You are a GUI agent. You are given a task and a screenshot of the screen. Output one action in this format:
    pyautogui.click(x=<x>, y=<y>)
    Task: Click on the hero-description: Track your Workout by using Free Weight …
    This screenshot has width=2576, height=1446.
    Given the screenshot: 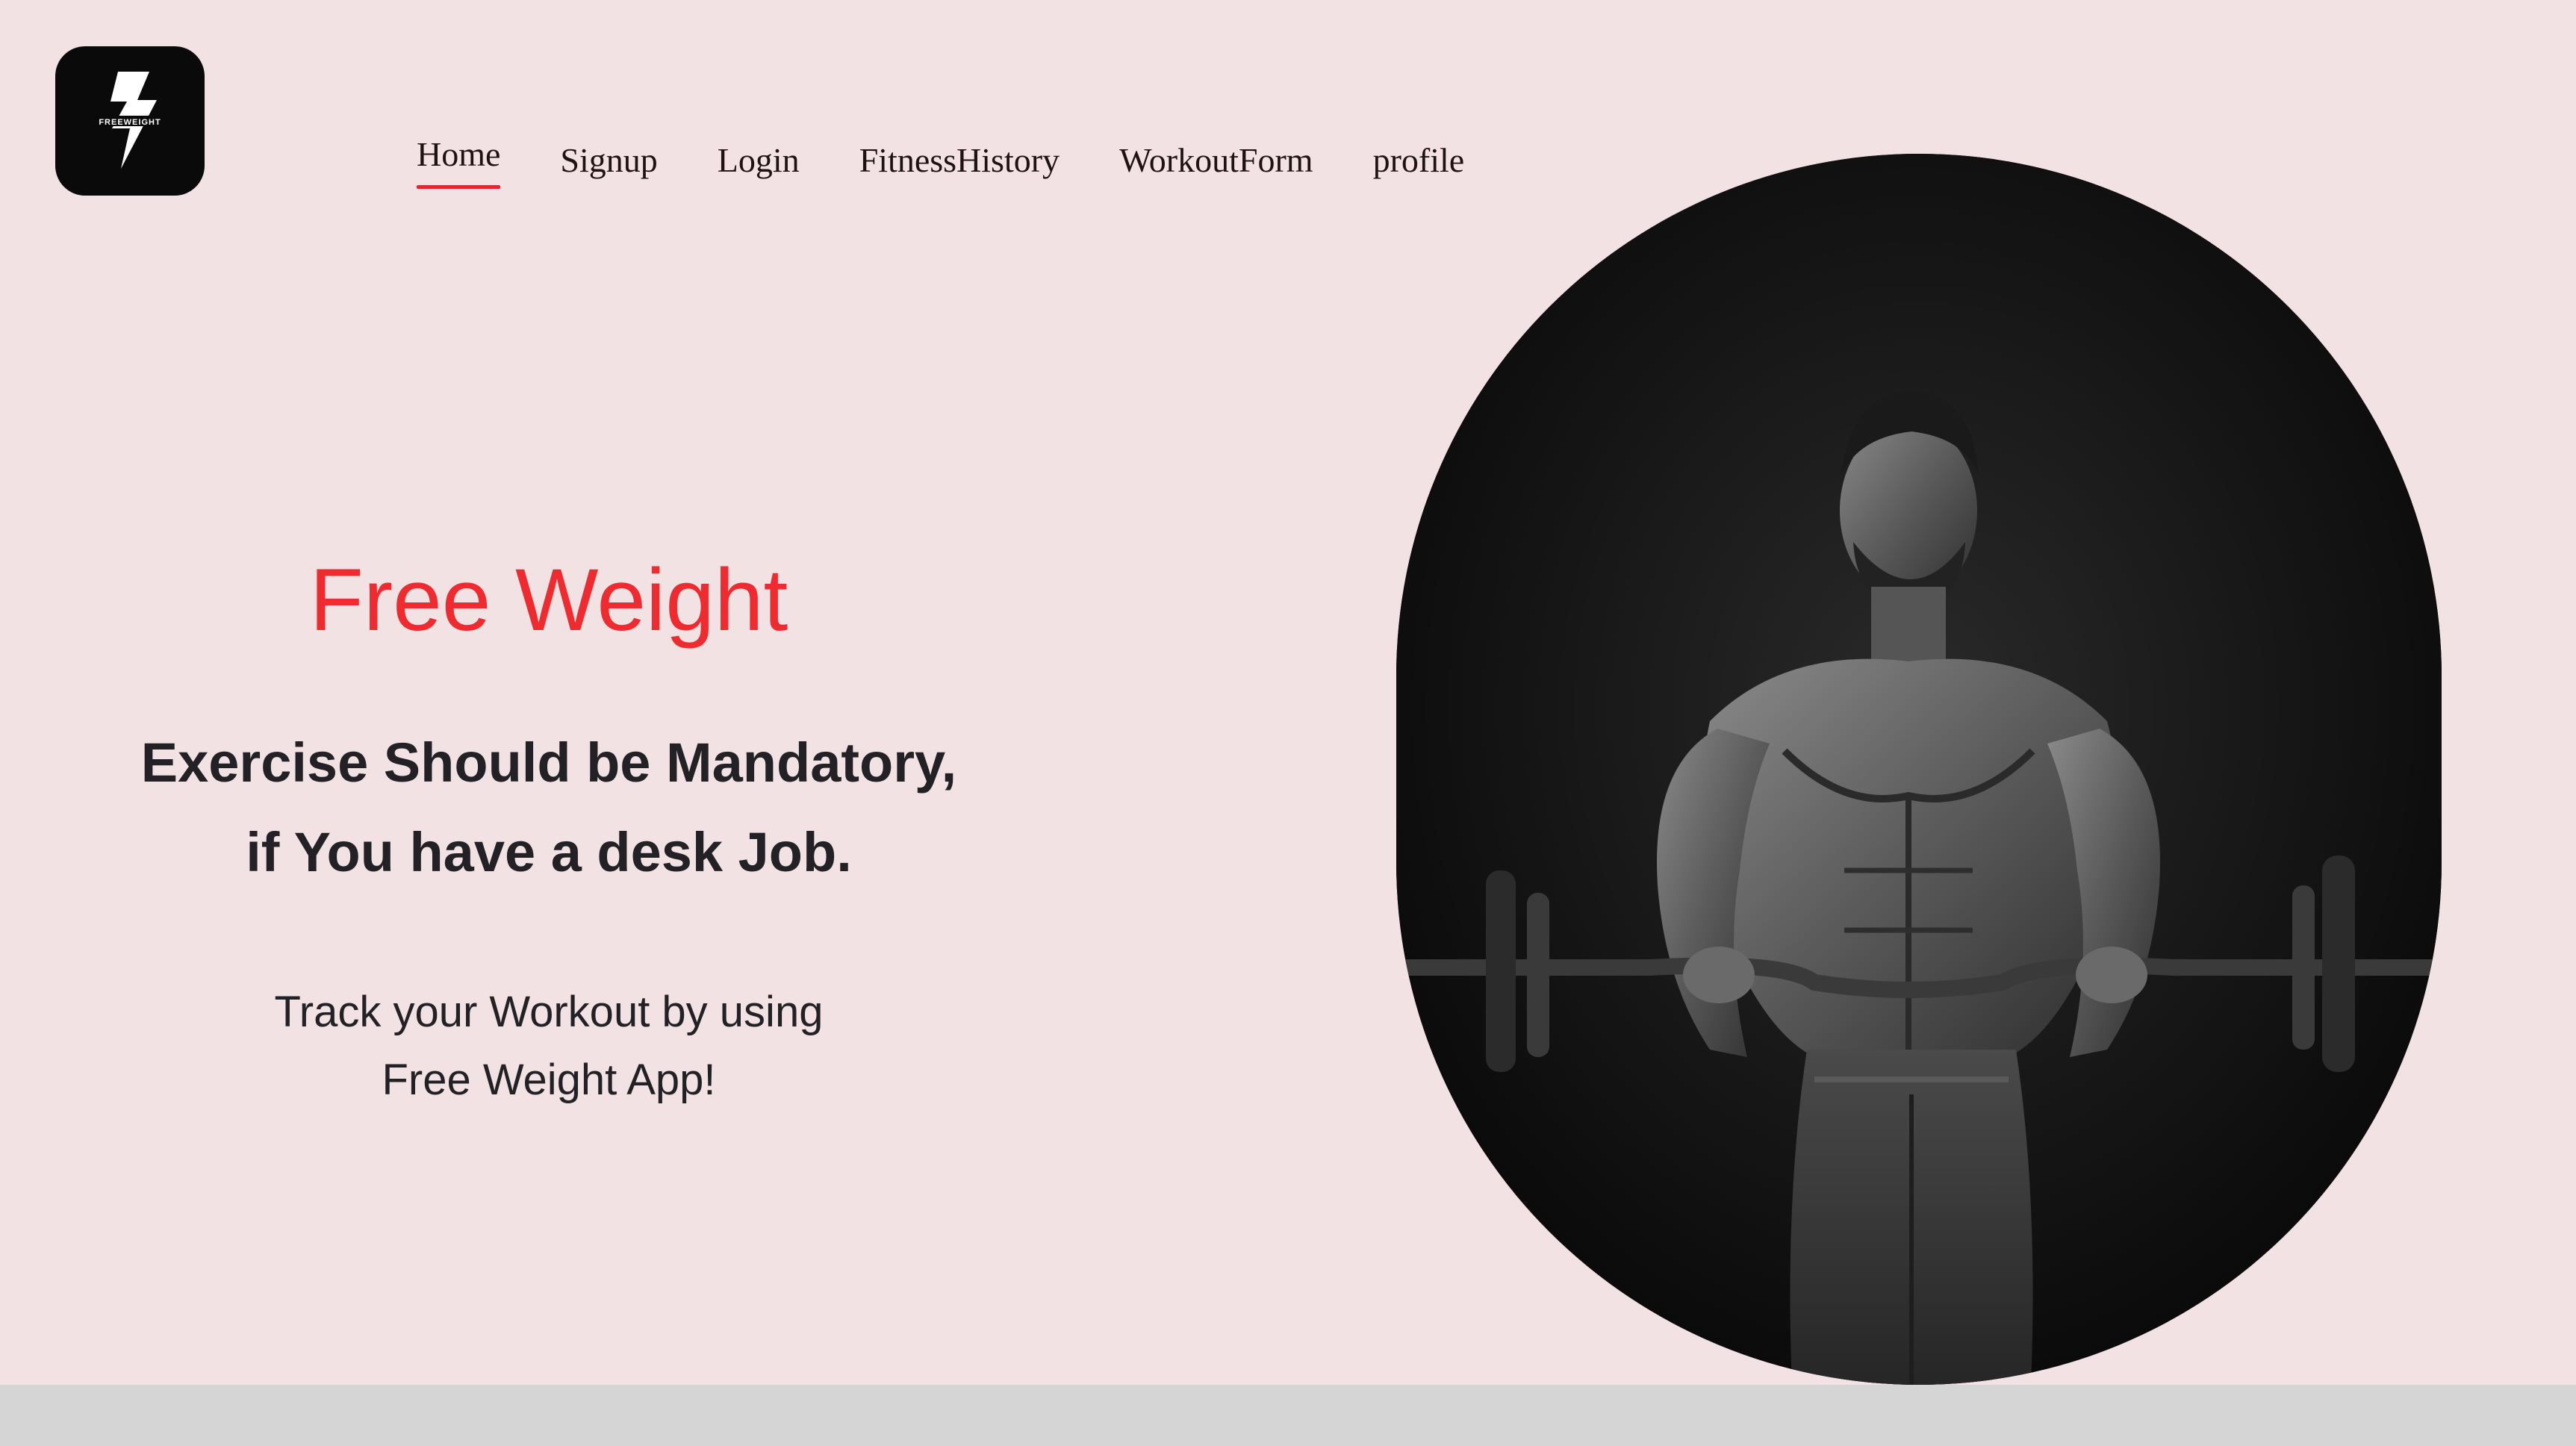 What is the action you would take?
    pyautogui.click(x=549, y=1046)
    